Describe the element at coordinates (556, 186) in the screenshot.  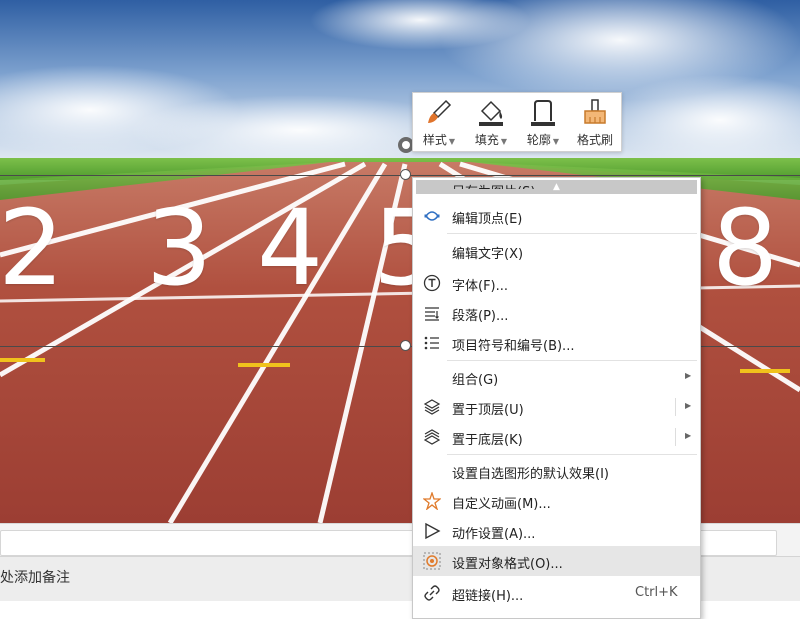
I see `chevron-up-icon: ▲` at that location.